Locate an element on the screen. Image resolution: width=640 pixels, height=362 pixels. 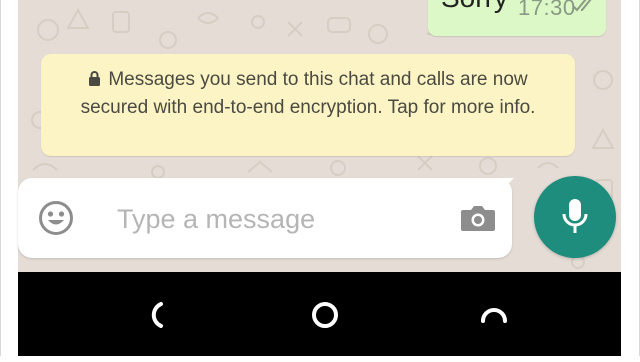
mic-icon is located at coordinates (575, 216).